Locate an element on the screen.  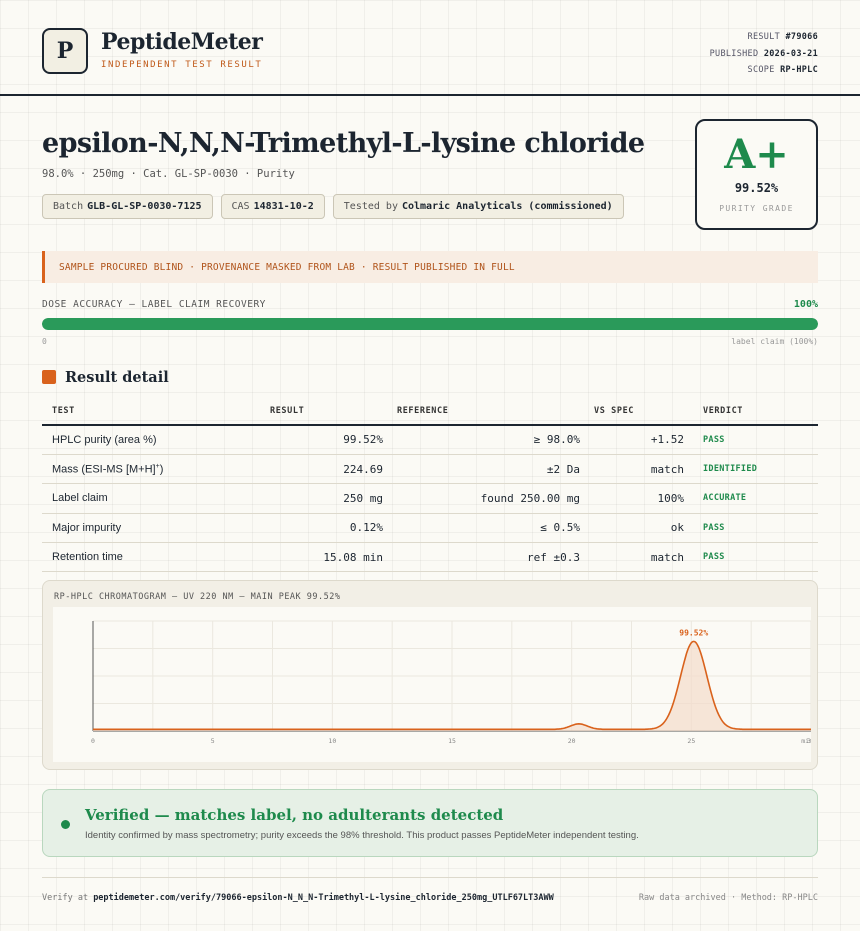
x-tick-label: 5 is located at coordinates (213, 741).